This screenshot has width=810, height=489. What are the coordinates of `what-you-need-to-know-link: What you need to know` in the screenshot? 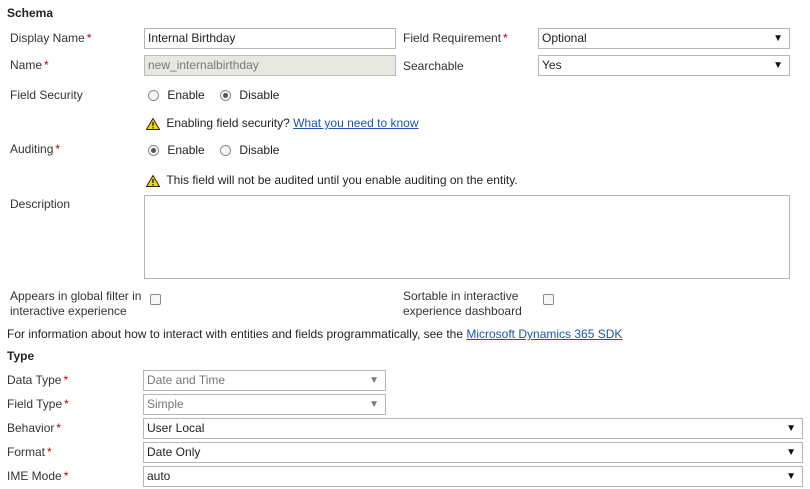 It's located at (355, 123).